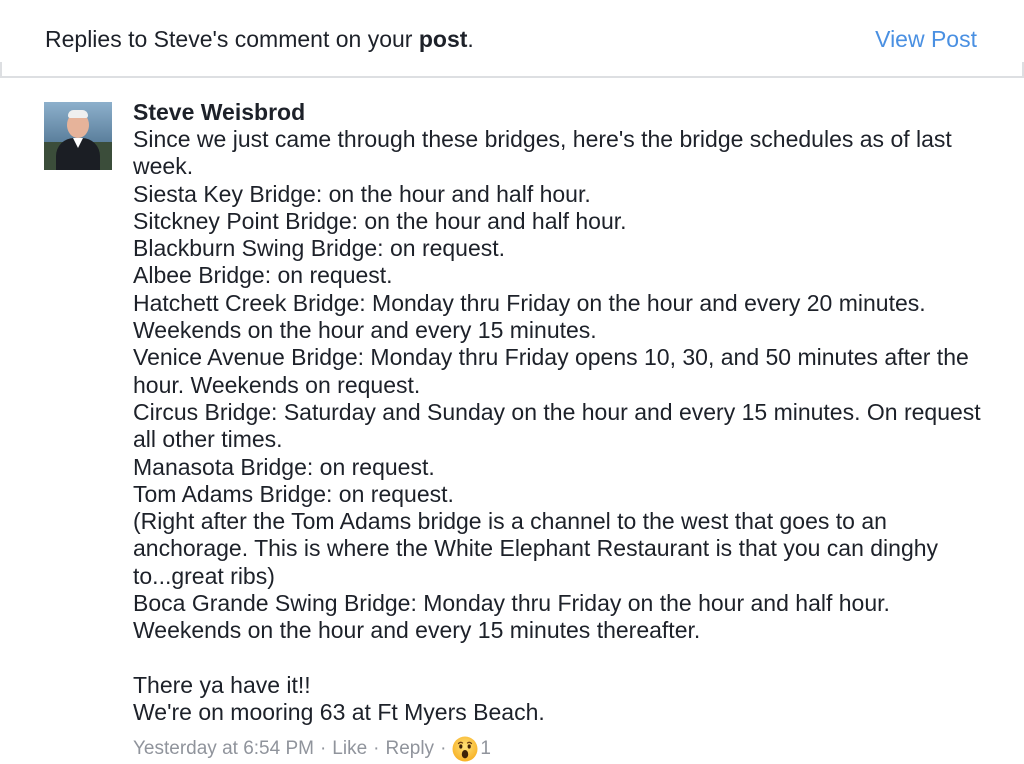 This screenshot has height=764, width=1024. What do you see at coordinates (485, 749) in the screenshot?
I see `reaction-count: 1` at bounding box center [485, 749].